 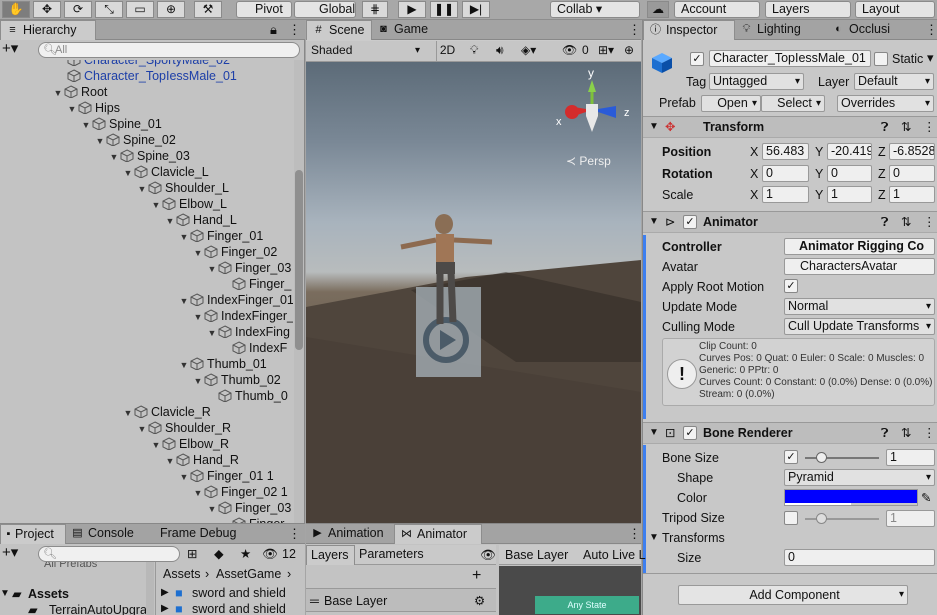 What do you see at coordinates (872, 30) in the screenshot?
I see `tab-occlusion: ◐ Occlusi` at bounding box center [872, 30].